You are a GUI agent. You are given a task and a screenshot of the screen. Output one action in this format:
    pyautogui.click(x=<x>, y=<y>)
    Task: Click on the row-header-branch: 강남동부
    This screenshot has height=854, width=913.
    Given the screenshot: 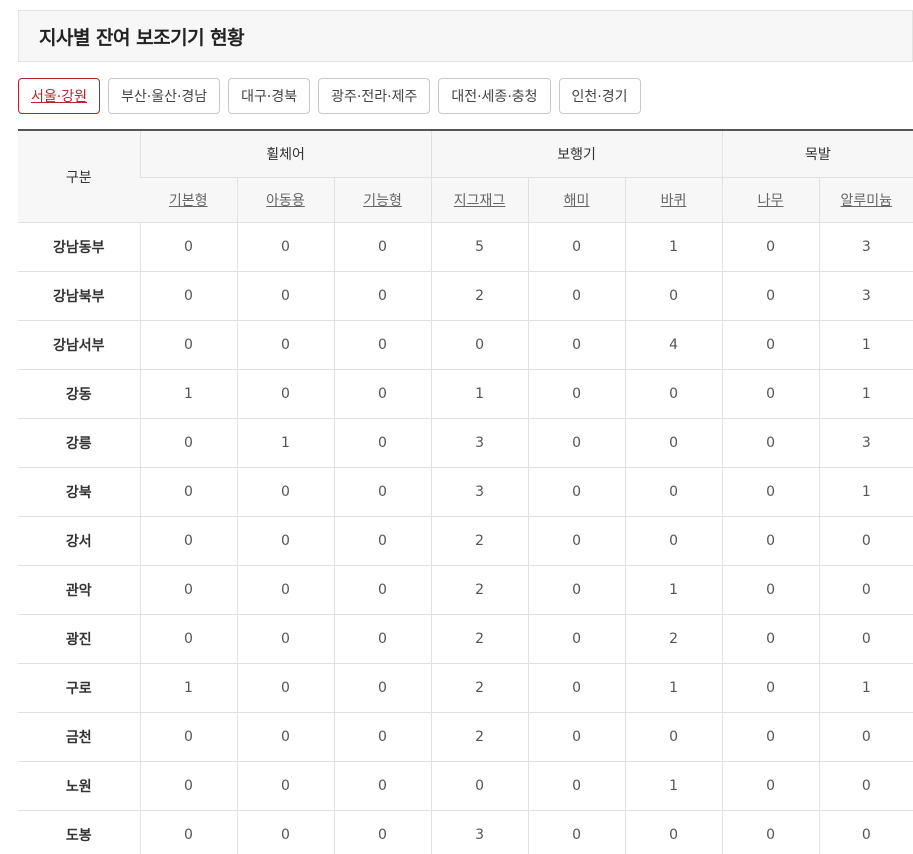 What is the action you would take?
    pyautogui.click(x=79, y=247)
    